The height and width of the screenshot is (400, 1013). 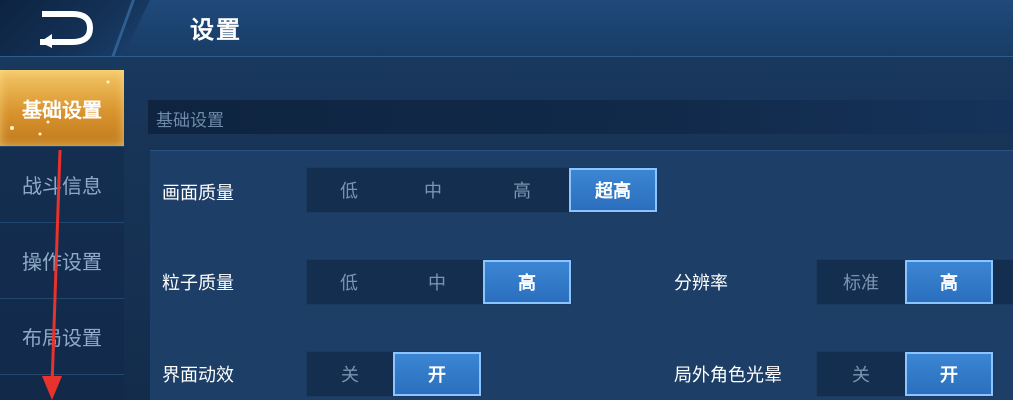 I want to click on sidebar-item-battle-info: 战斗信息, so click(x=62, y=184).